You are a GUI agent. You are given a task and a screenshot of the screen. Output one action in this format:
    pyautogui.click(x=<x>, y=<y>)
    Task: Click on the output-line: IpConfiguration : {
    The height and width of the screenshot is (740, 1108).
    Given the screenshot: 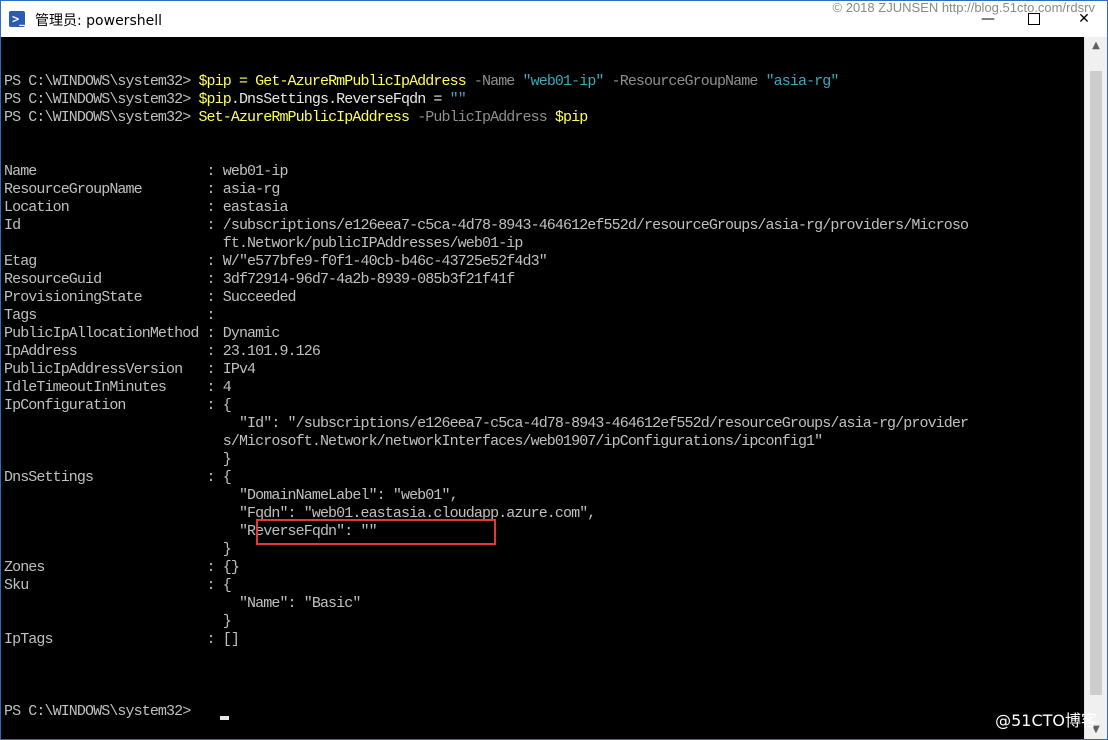 What is the action you would take?
    pyautogui.click(x=118, y=405)
    